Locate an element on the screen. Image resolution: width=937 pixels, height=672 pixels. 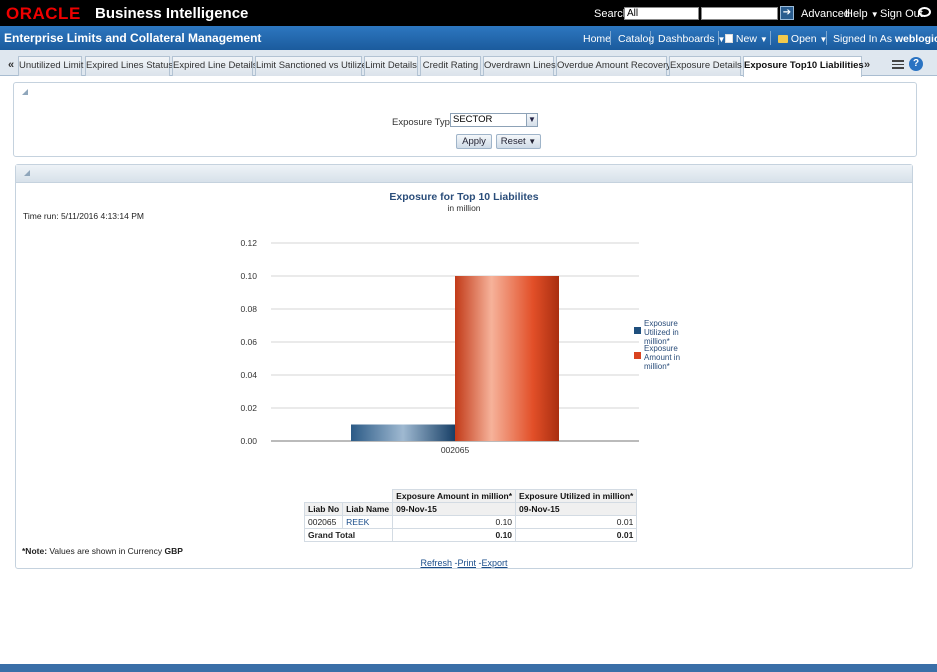
tabs-scroll-left-icon: « is located at coordinates (11, 65).